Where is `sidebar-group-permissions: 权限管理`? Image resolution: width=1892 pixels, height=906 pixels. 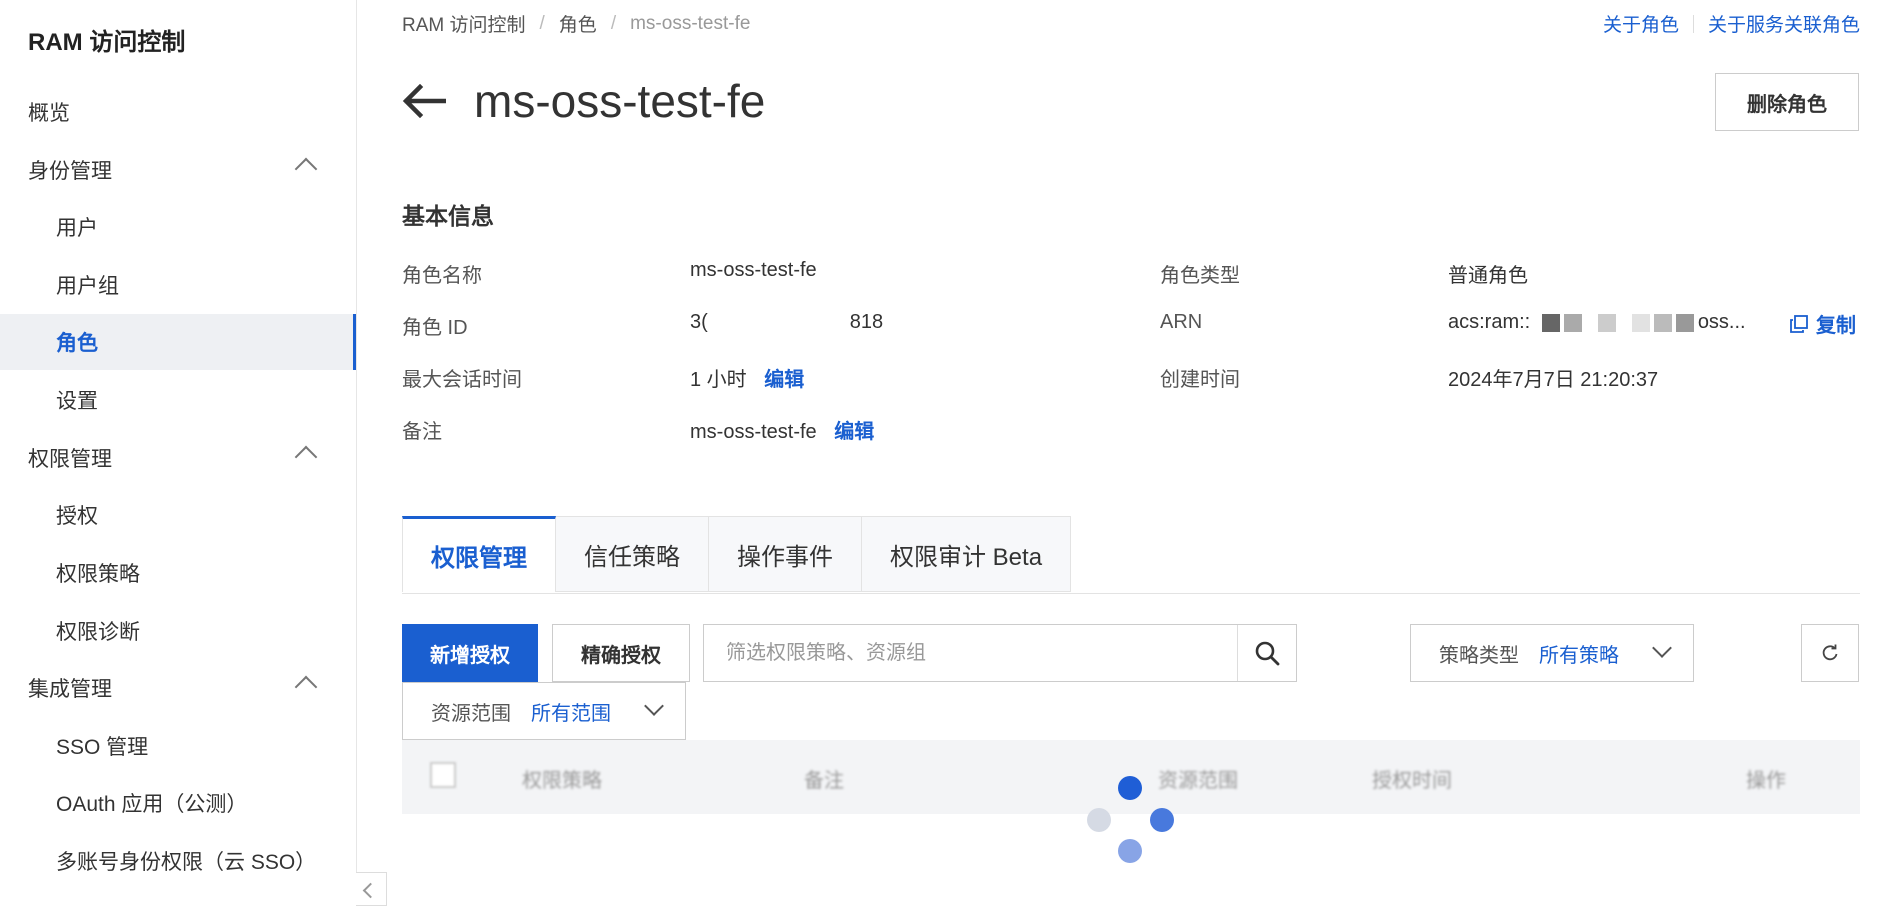 sidebar-group-permissions: 权限管理 is located at coordinates (178, 458).